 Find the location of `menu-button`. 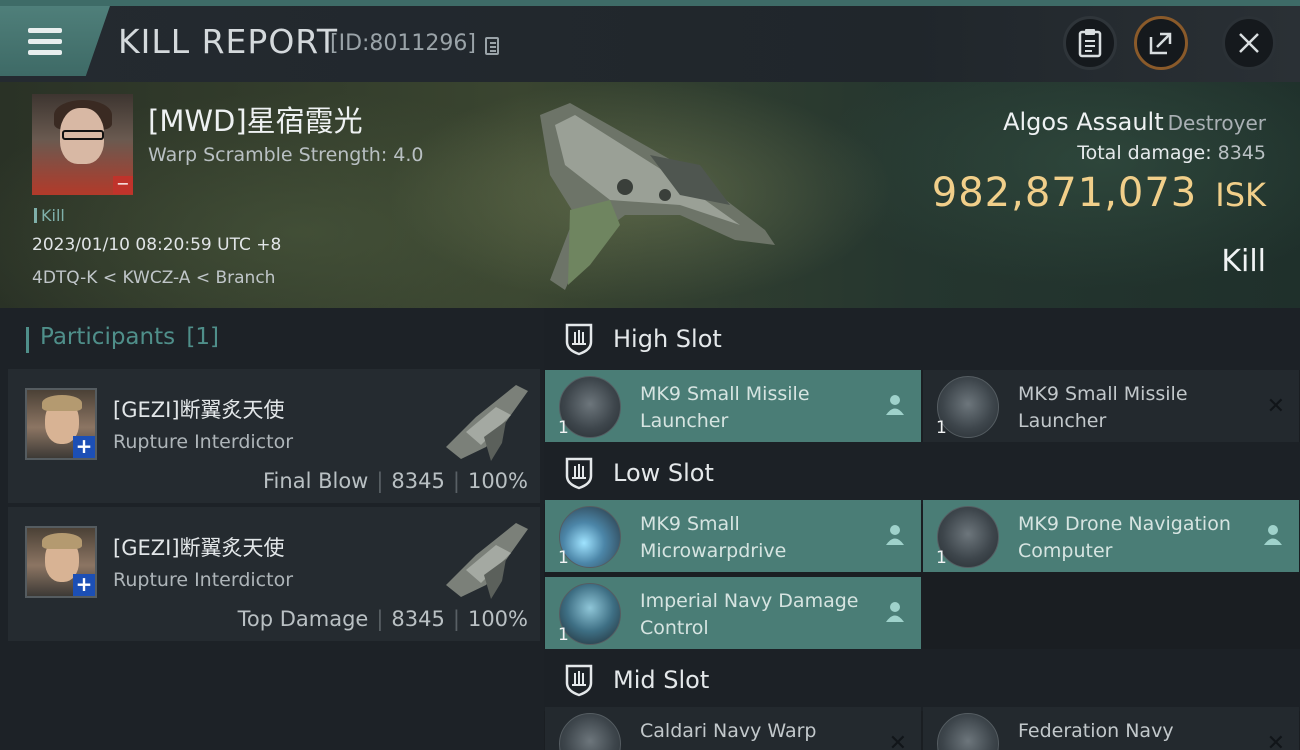

menu-button is located at coordinates (55, 41).